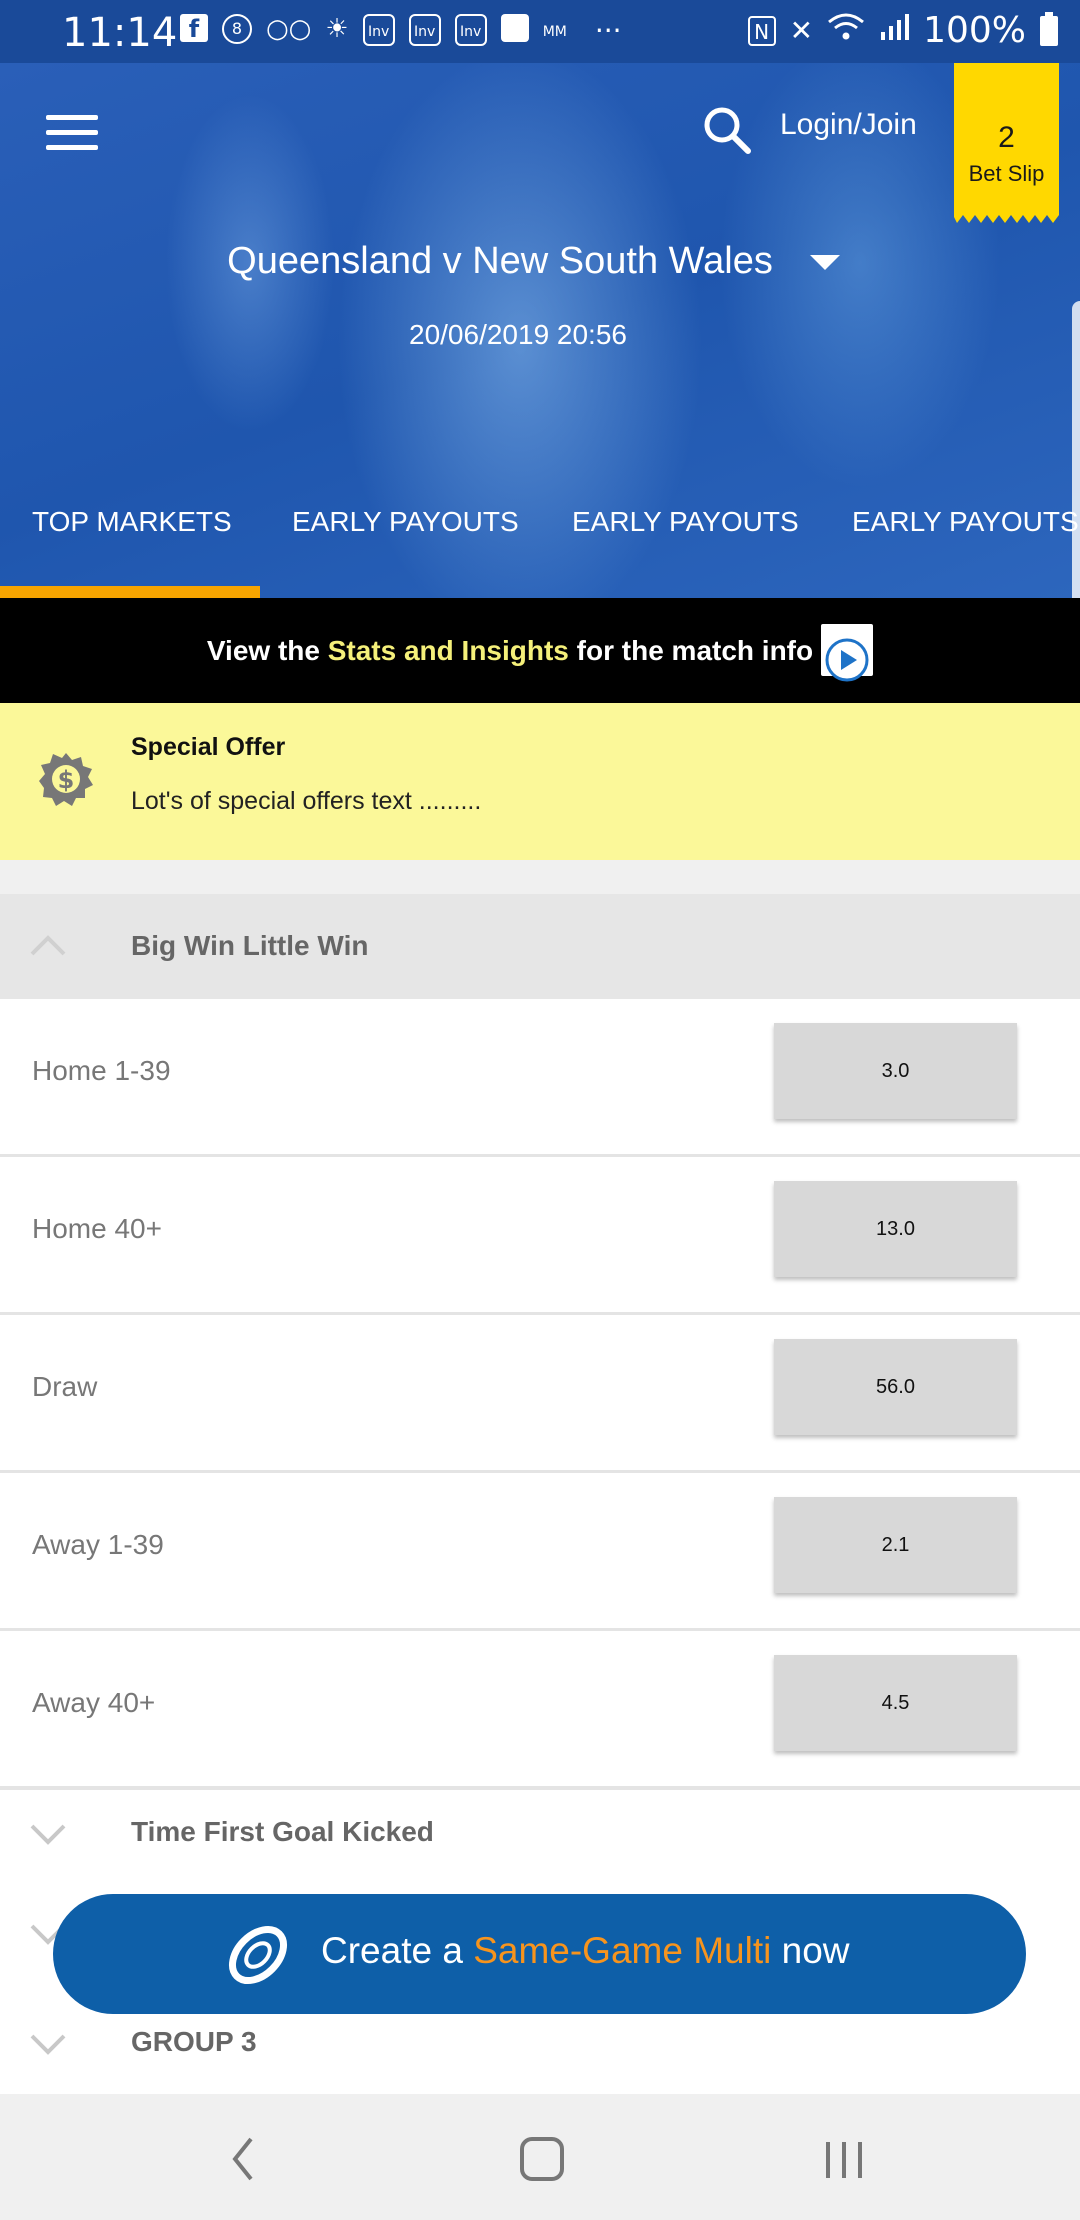 The image size is (1080, 2220). Describe the element at coordinates (101, 1070) in the screenshot. I see `selection-label: Home 1-39` at that location.